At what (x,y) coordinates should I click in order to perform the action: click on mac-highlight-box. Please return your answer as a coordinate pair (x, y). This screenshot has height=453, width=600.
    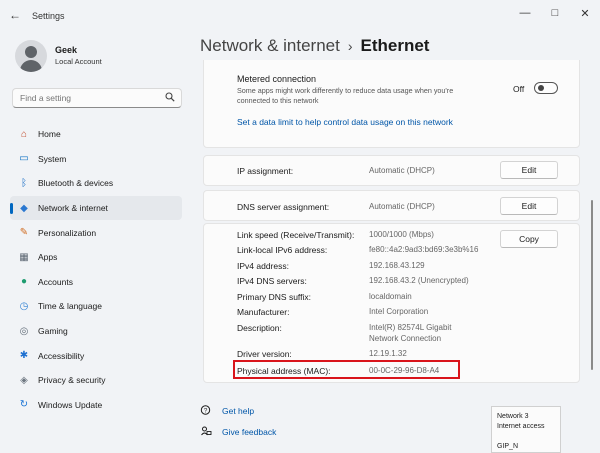
    Looking at the image, I should click on (346, 369).